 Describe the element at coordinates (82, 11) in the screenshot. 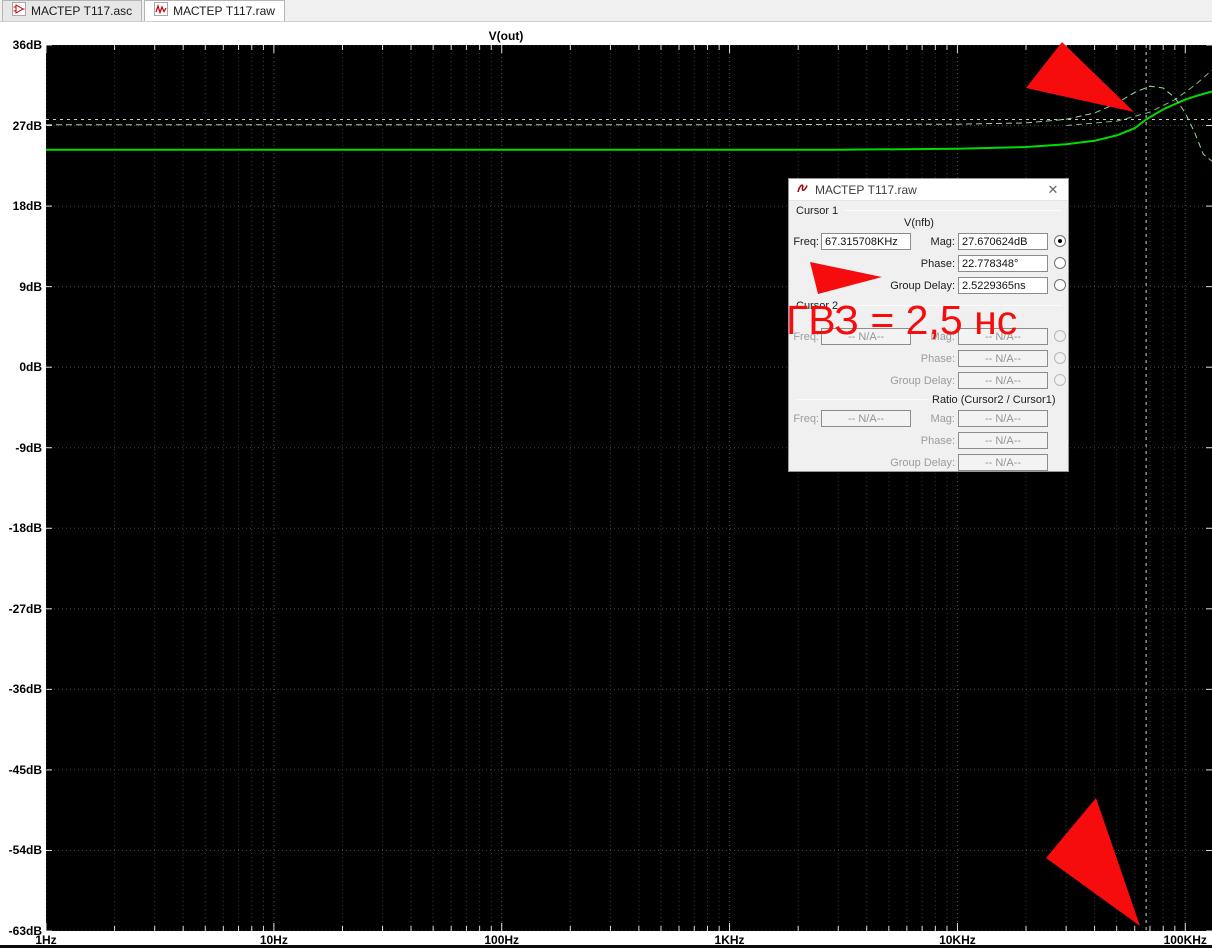

I see `tab-schematic-label: МАСТЕР Т117.asc` at that location.